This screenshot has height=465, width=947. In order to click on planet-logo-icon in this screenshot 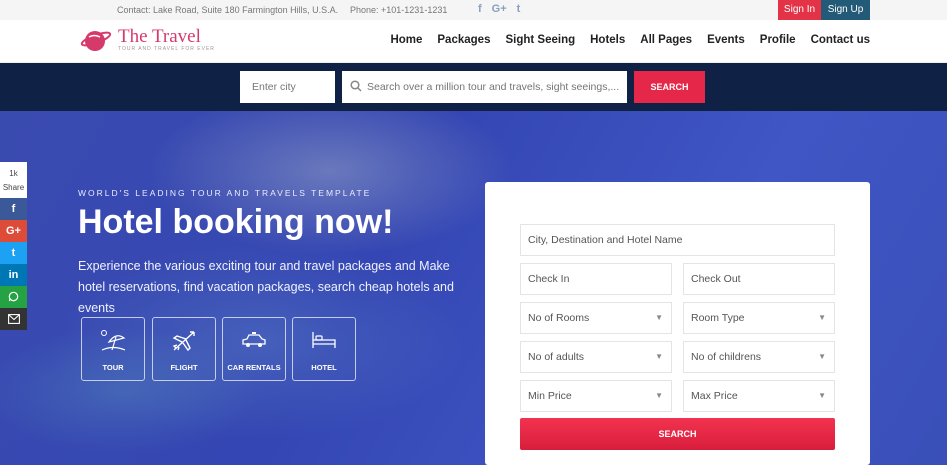, I will do `click(96, 40)`.